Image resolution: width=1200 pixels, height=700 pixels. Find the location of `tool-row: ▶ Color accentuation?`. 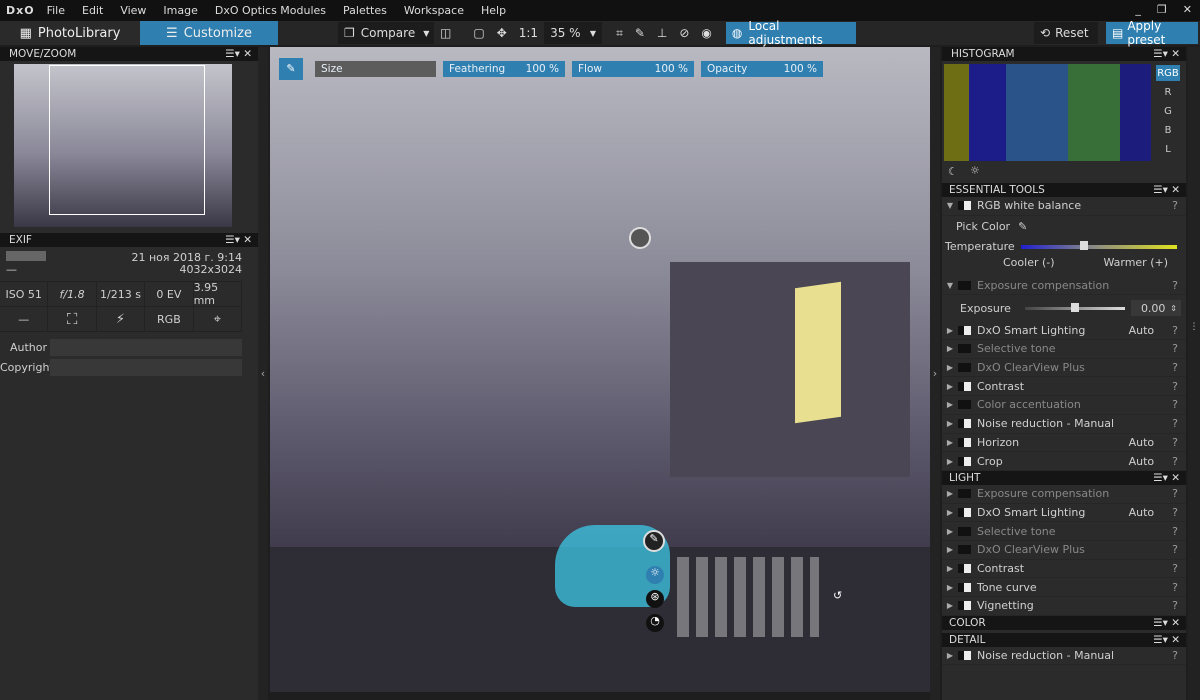

tool-row: ▶ Color accentuation? is located at coordinates (1064, 405).